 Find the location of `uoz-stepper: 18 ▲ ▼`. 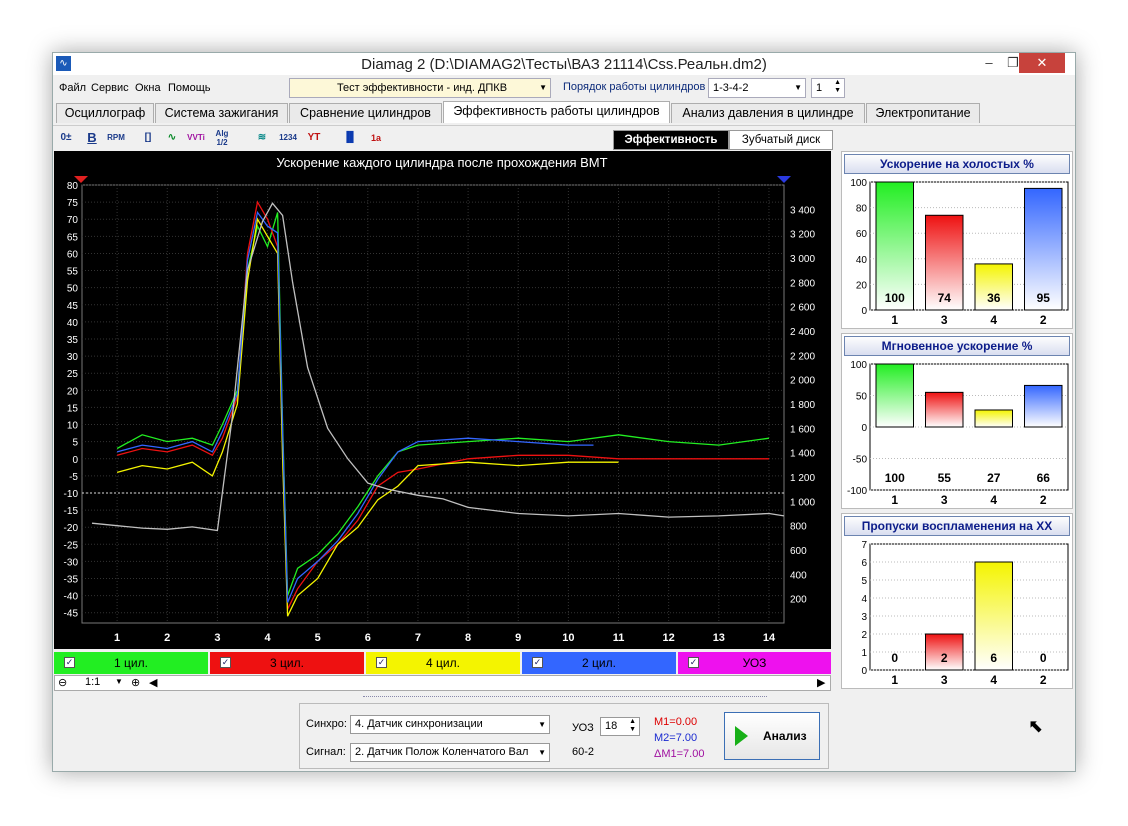

uoz-stepper: 18 ▲ ▼ is located at coordinates (620, 726).